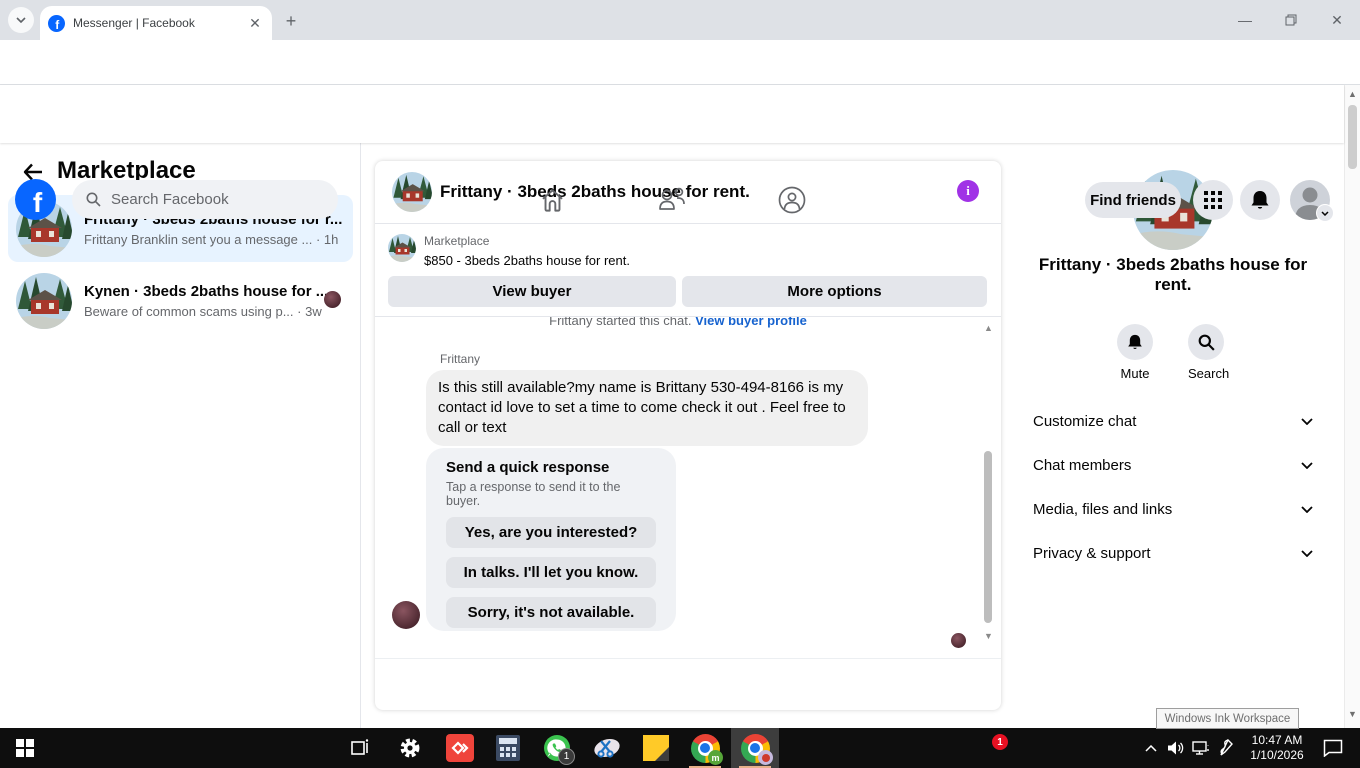  What do you see at coordinates (360, 748) in the screenshot?
I see `task-view-button` at bounding box center [360, 748].